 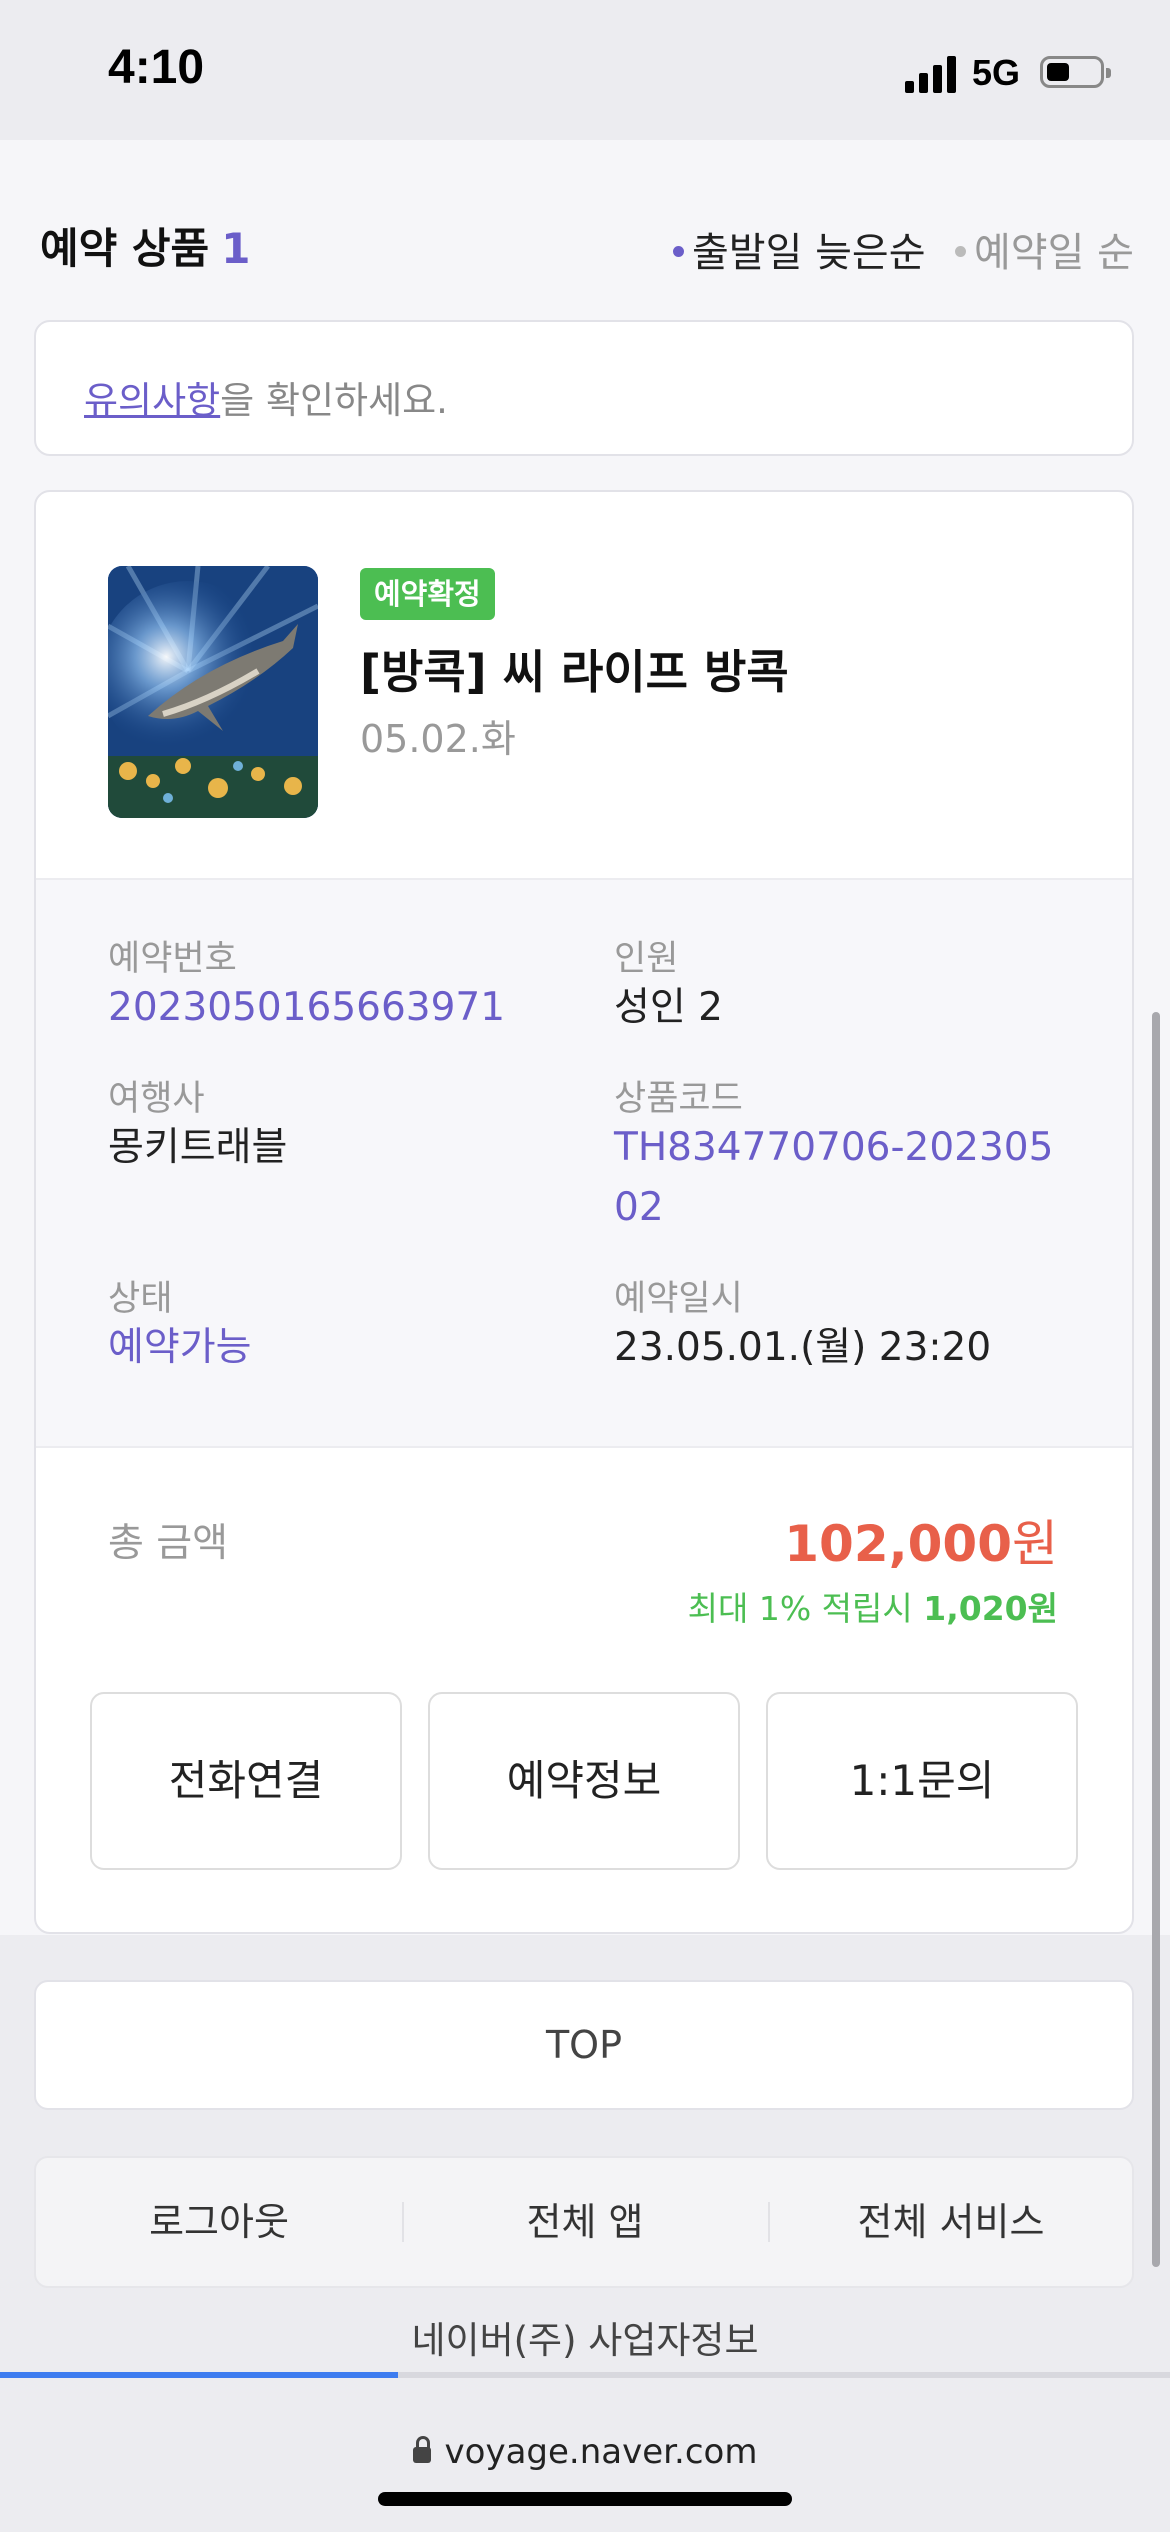 I want to click on booking-number: 2023050165663971, so click(x=307, y=1007).